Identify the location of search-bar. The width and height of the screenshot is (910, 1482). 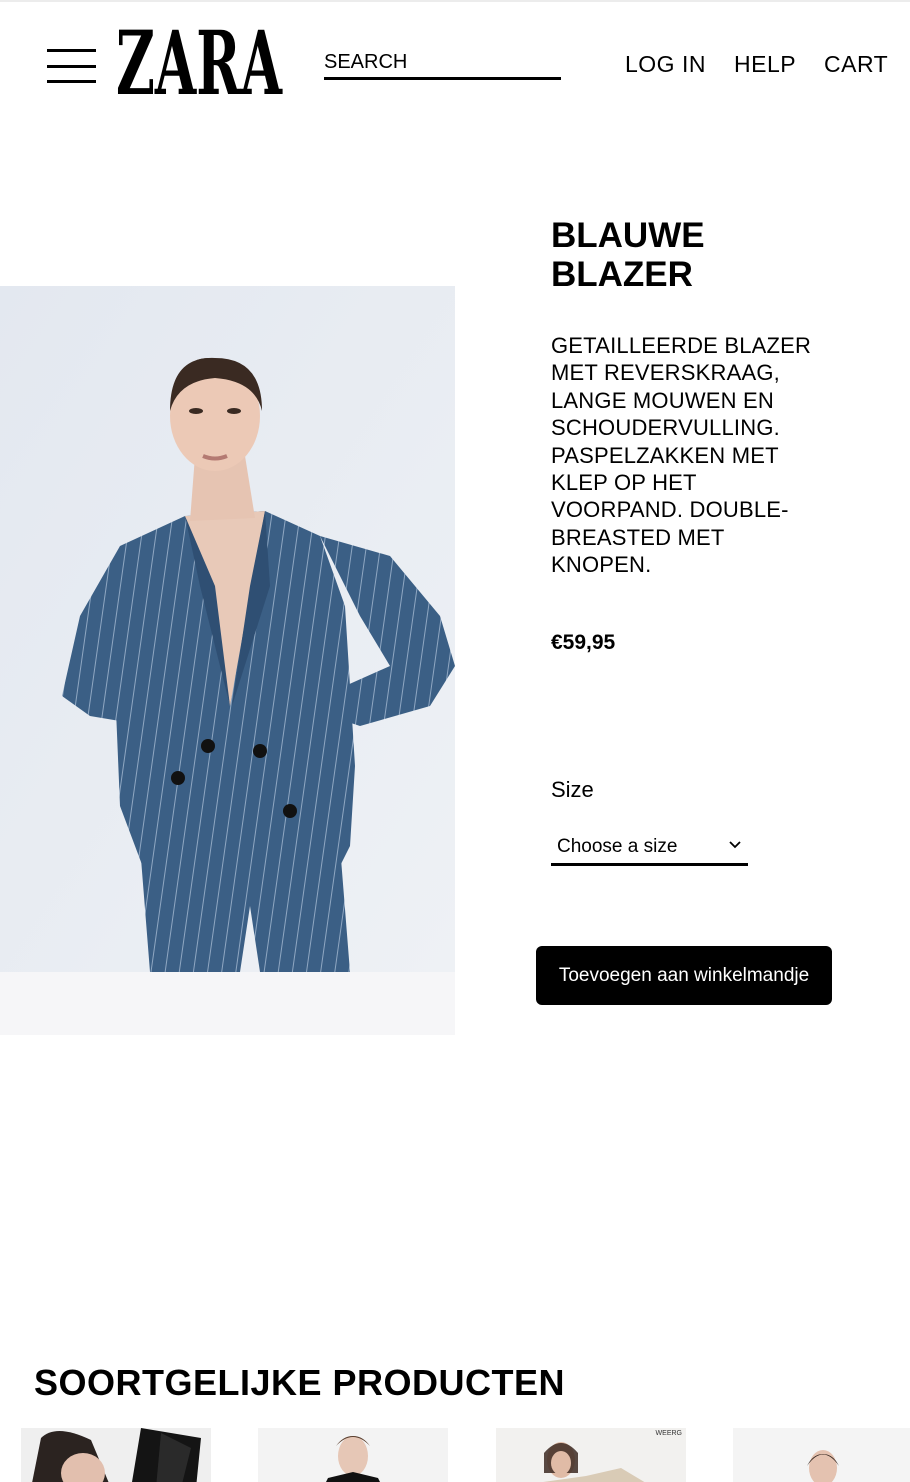
(442, 64).